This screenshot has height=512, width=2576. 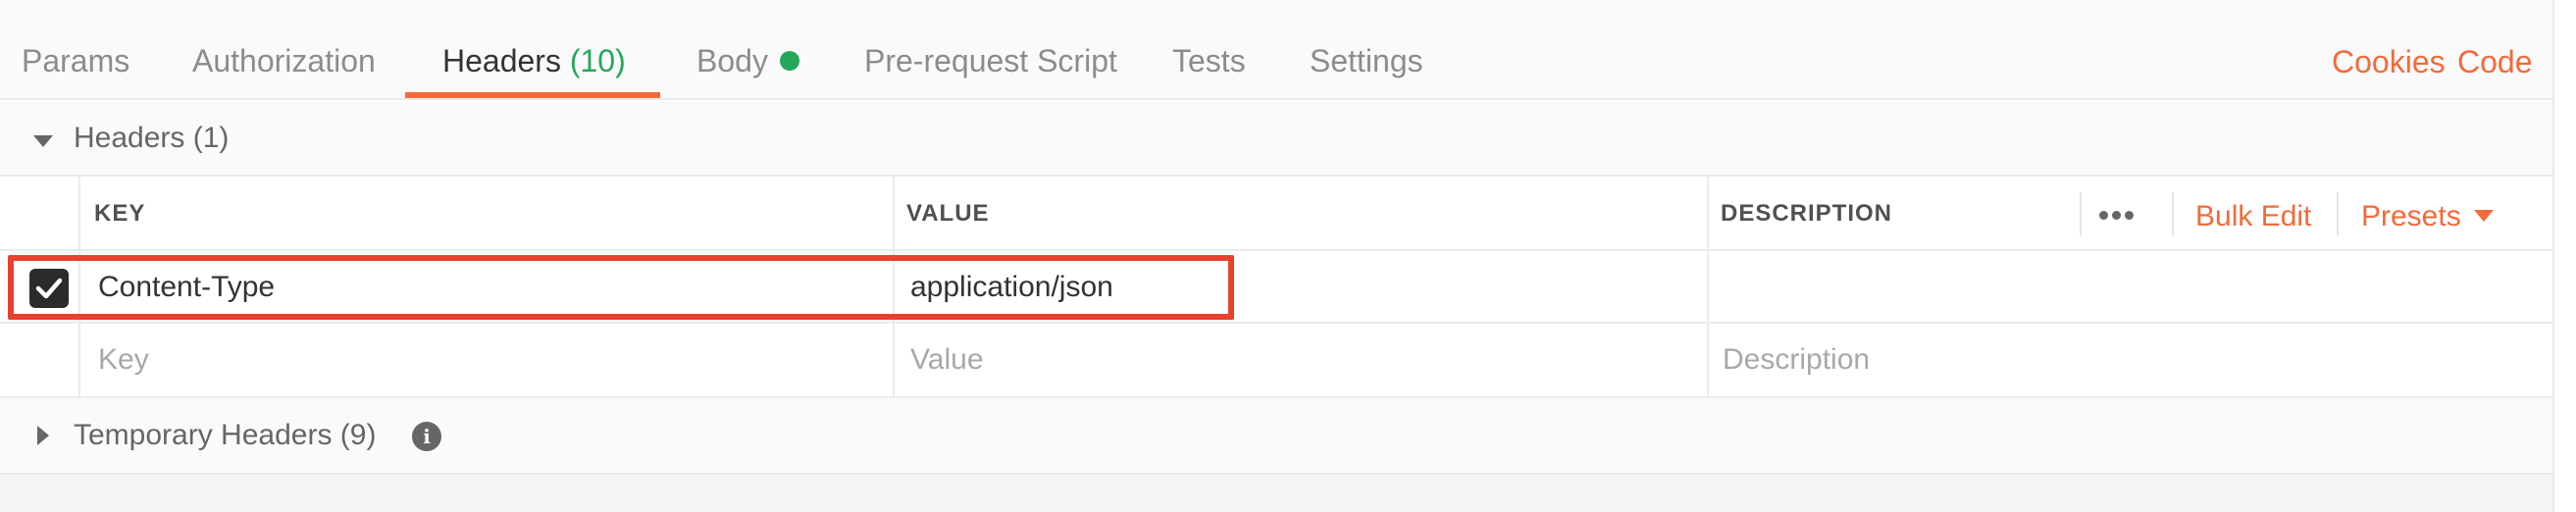 What do you see at coordinates (2411, 212) in the screenshot?
I see `presets-button: Presets` at bounding box center [2411, 212].